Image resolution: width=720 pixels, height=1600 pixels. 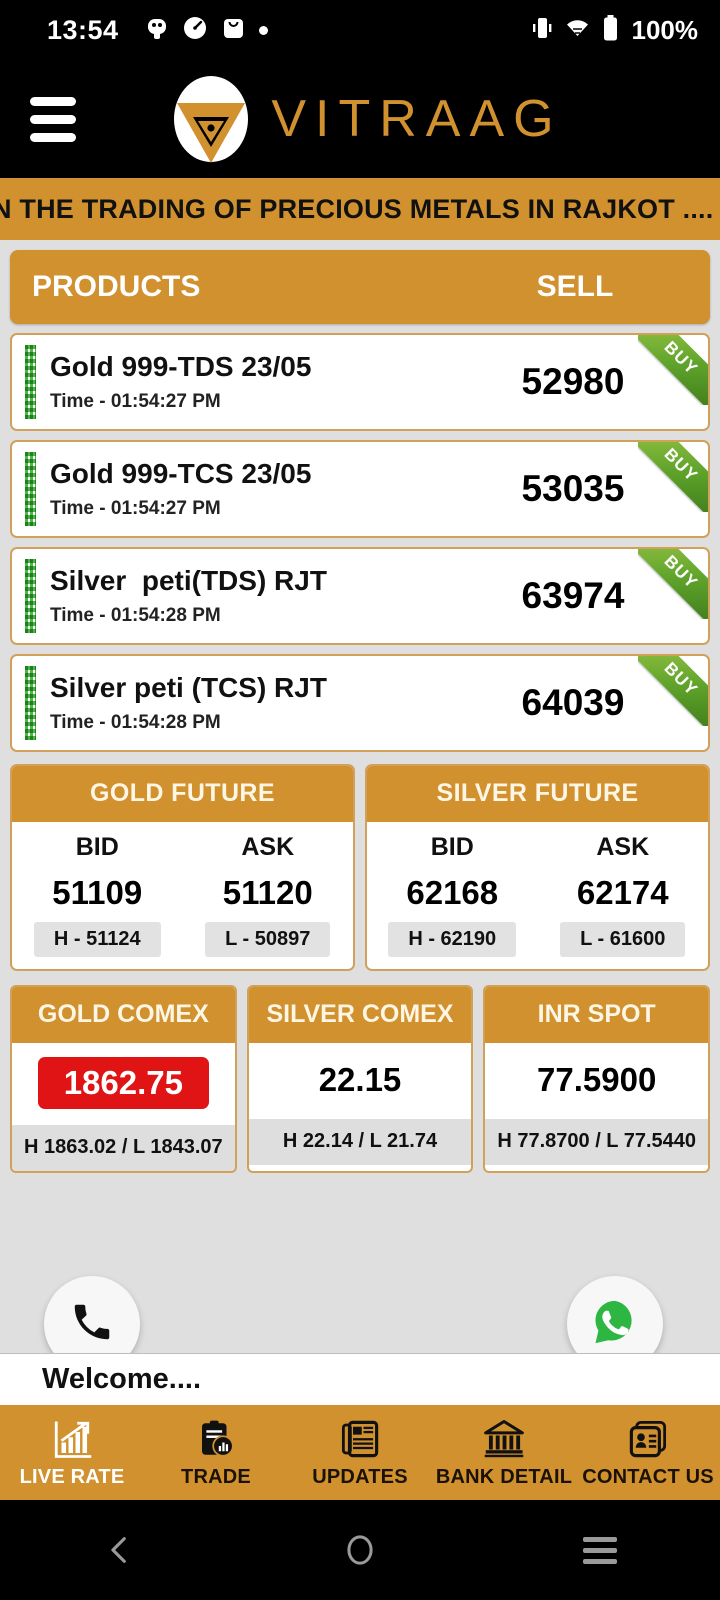 I want to click on comex-high-low: H 22.14 / L 21.74, so click(x=360, y=1142).